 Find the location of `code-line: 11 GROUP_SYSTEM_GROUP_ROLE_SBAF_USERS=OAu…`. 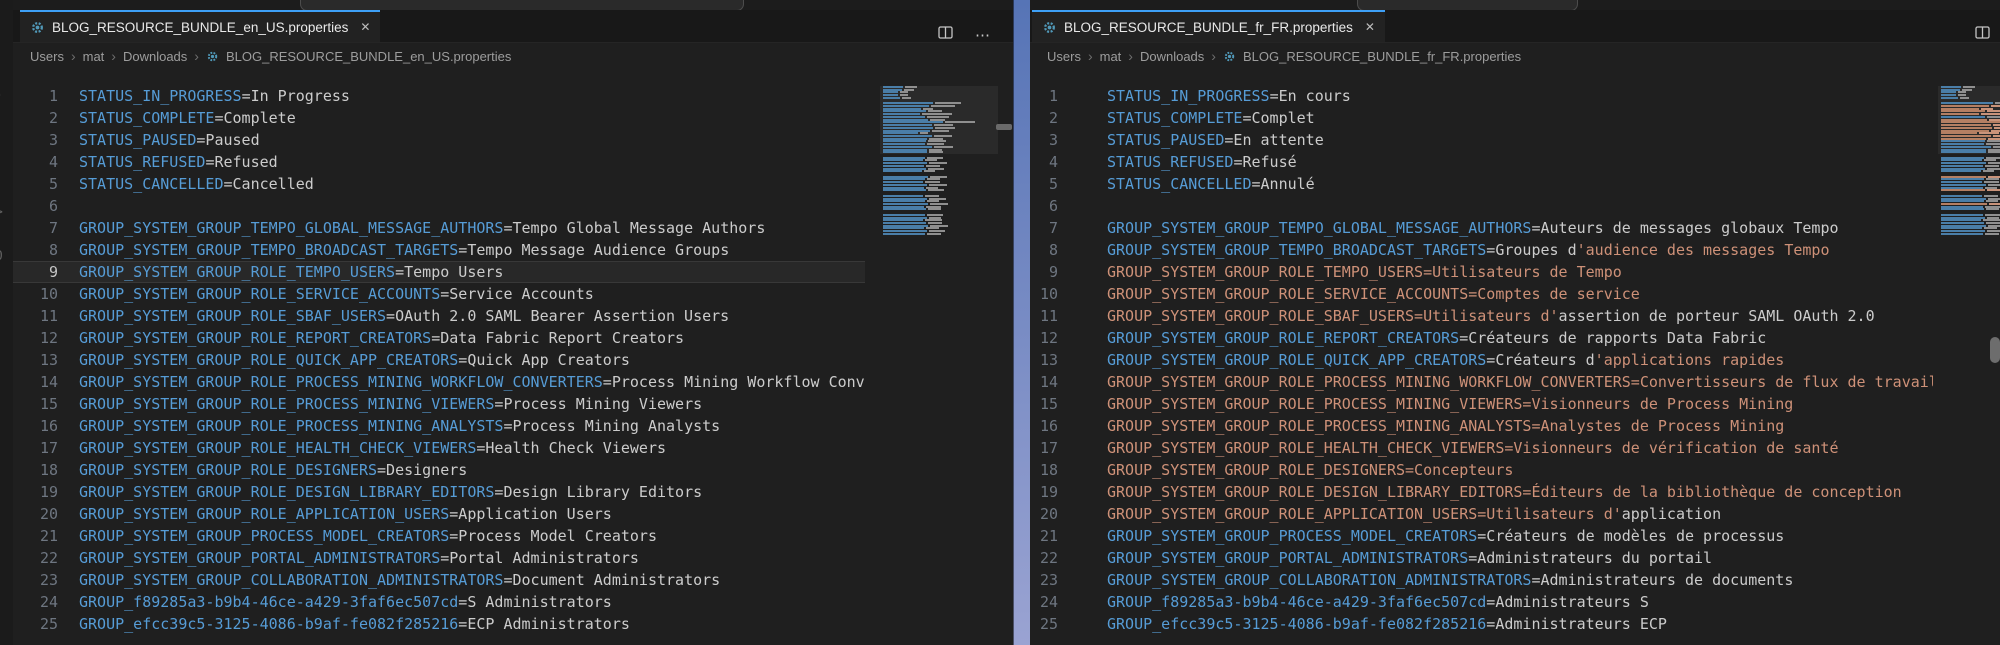

code-line: 11 GROUP_SYSTEM_GROUP_ROLE_SBAF_USERS=OAu… is located at coordinates (439, 316).